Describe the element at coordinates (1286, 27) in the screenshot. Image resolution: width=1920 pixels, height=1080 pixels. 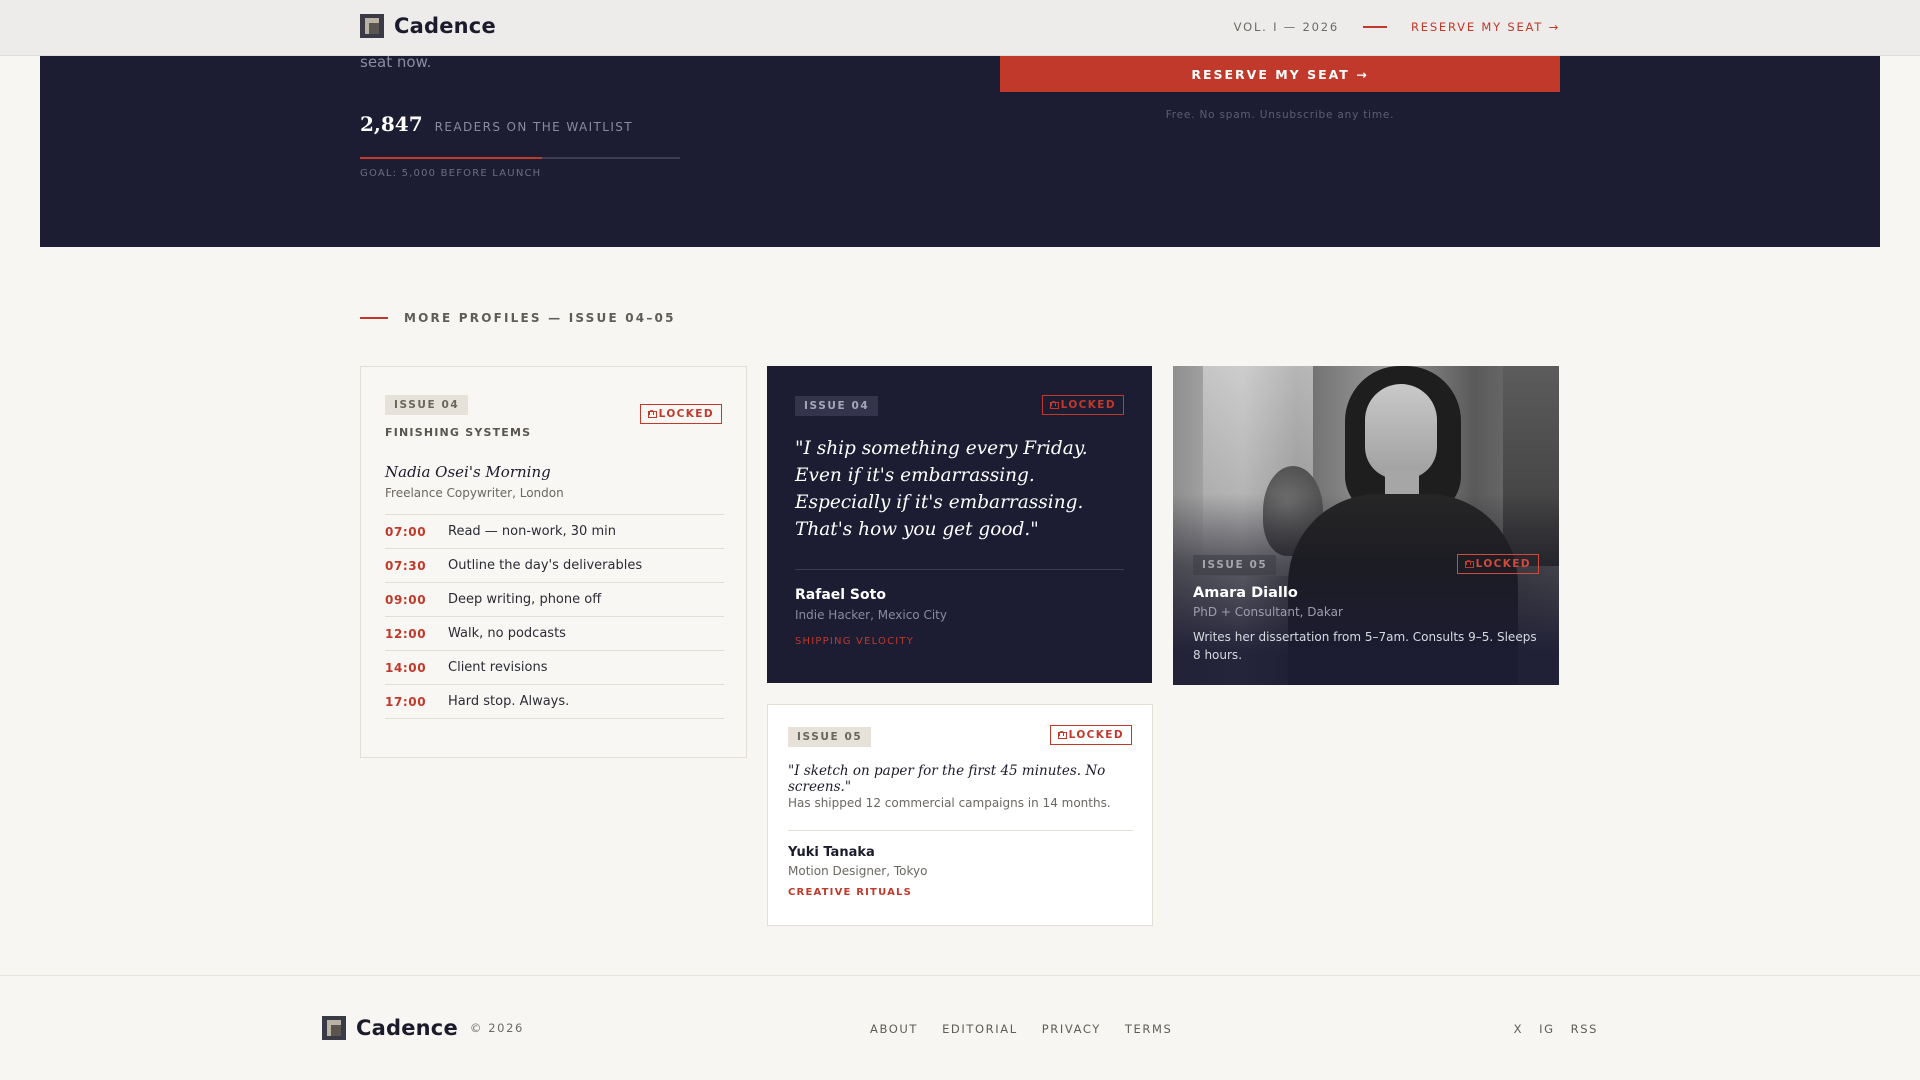
I see `volume-label: VOL. I — 2026` at that location.